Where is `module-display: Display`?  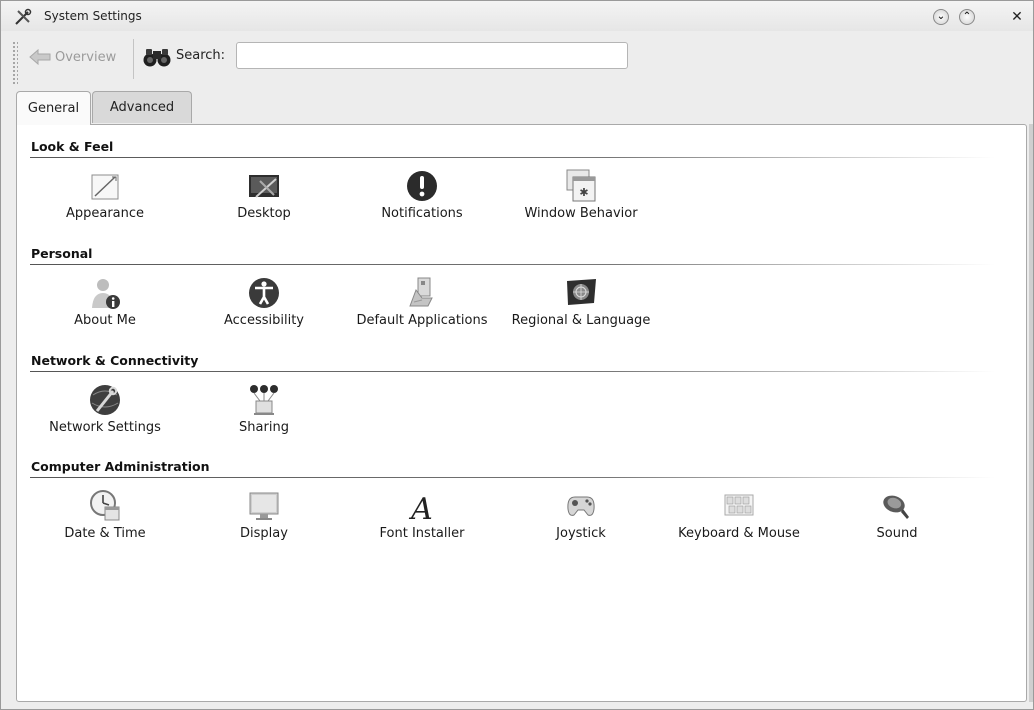 module-display: Display is located at coordinates (264, 518).